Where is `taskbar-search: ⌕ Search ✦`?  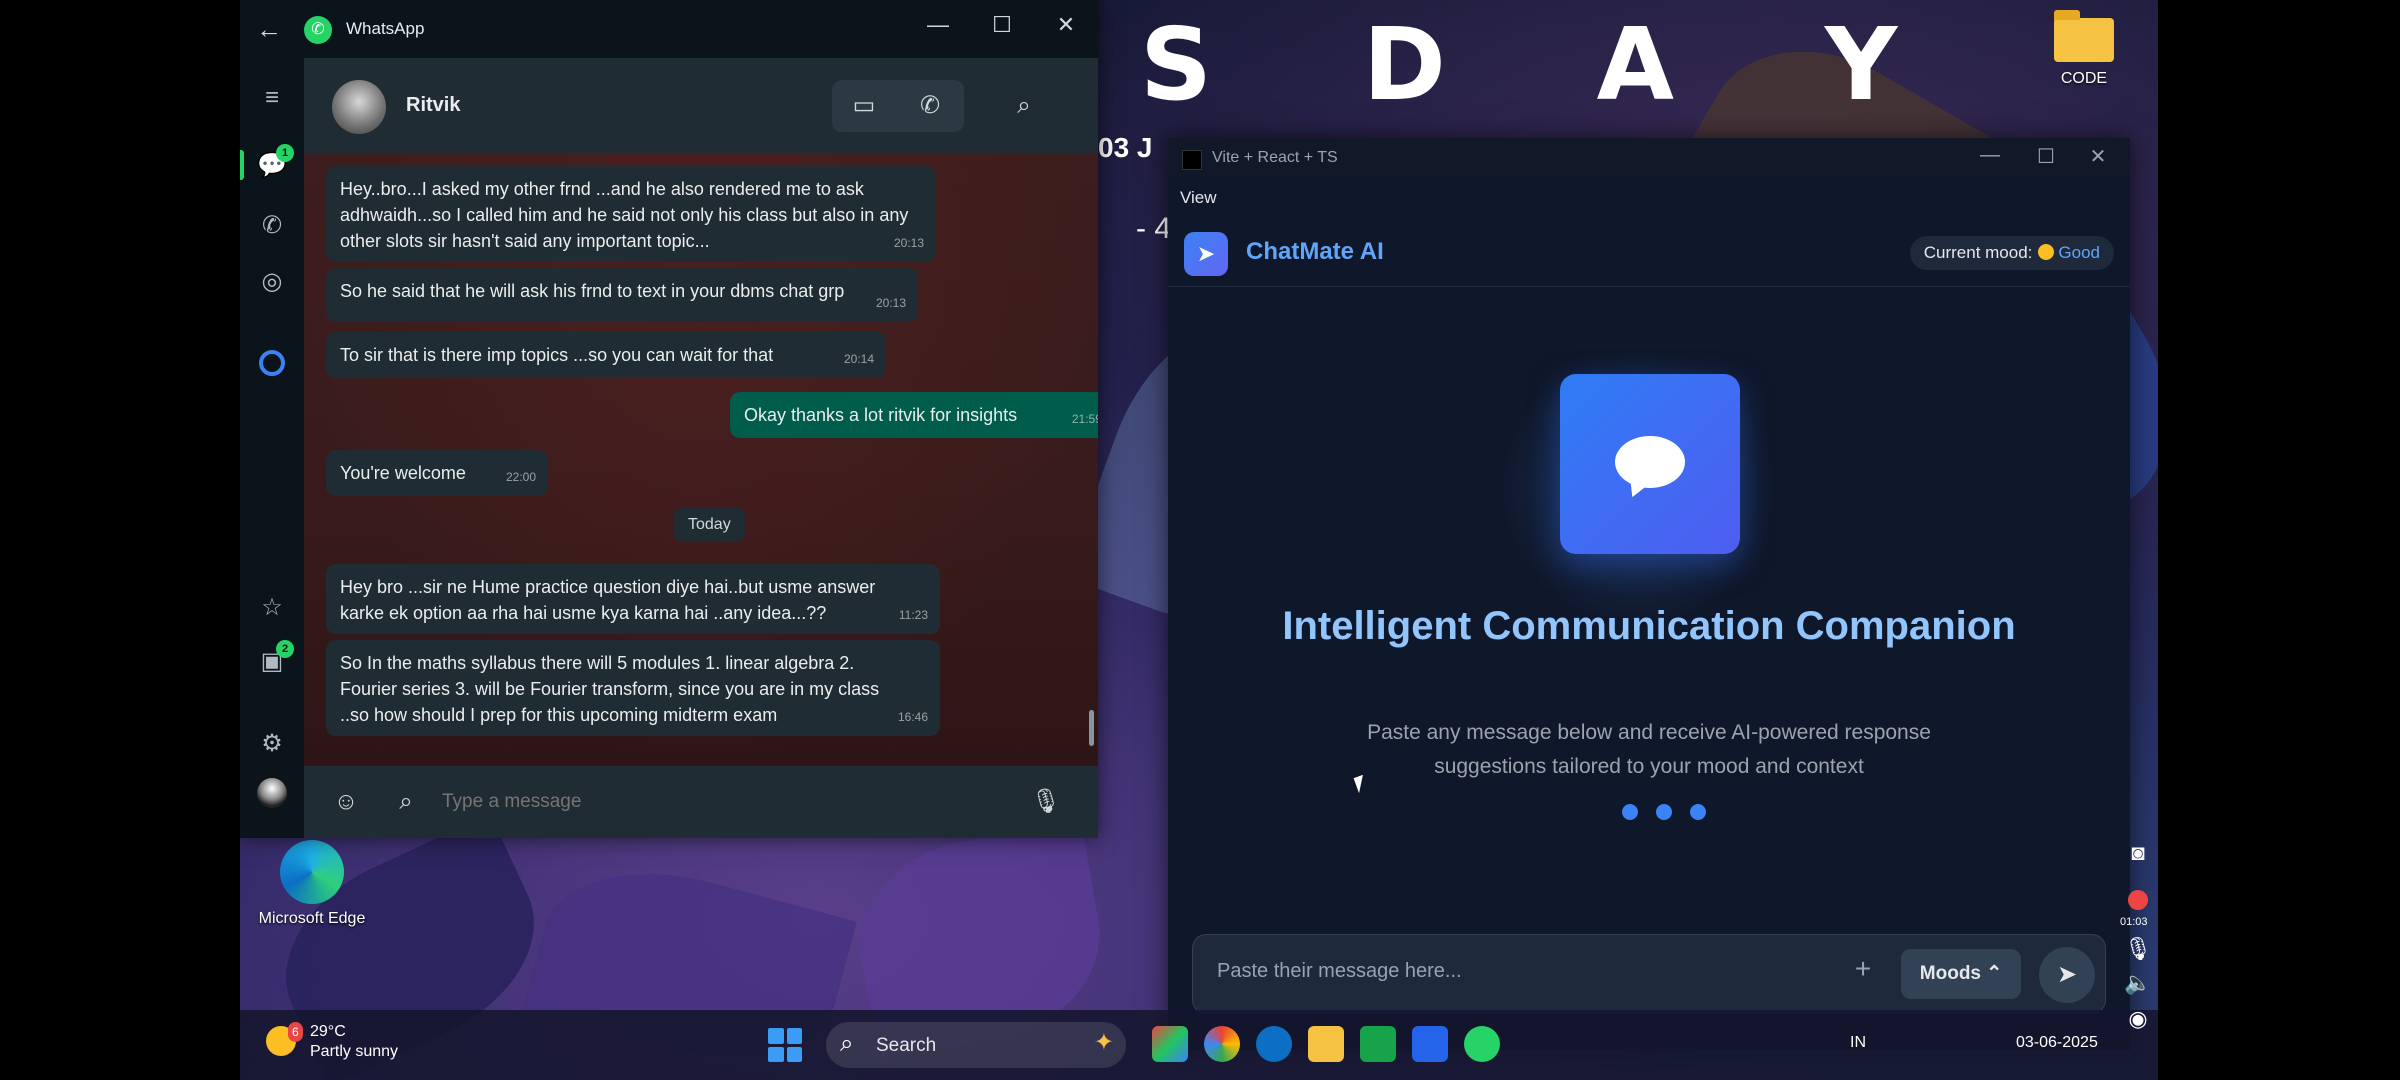
taskbar-search: ⌕ Search ✦ is located at coordinates (976, 1045).